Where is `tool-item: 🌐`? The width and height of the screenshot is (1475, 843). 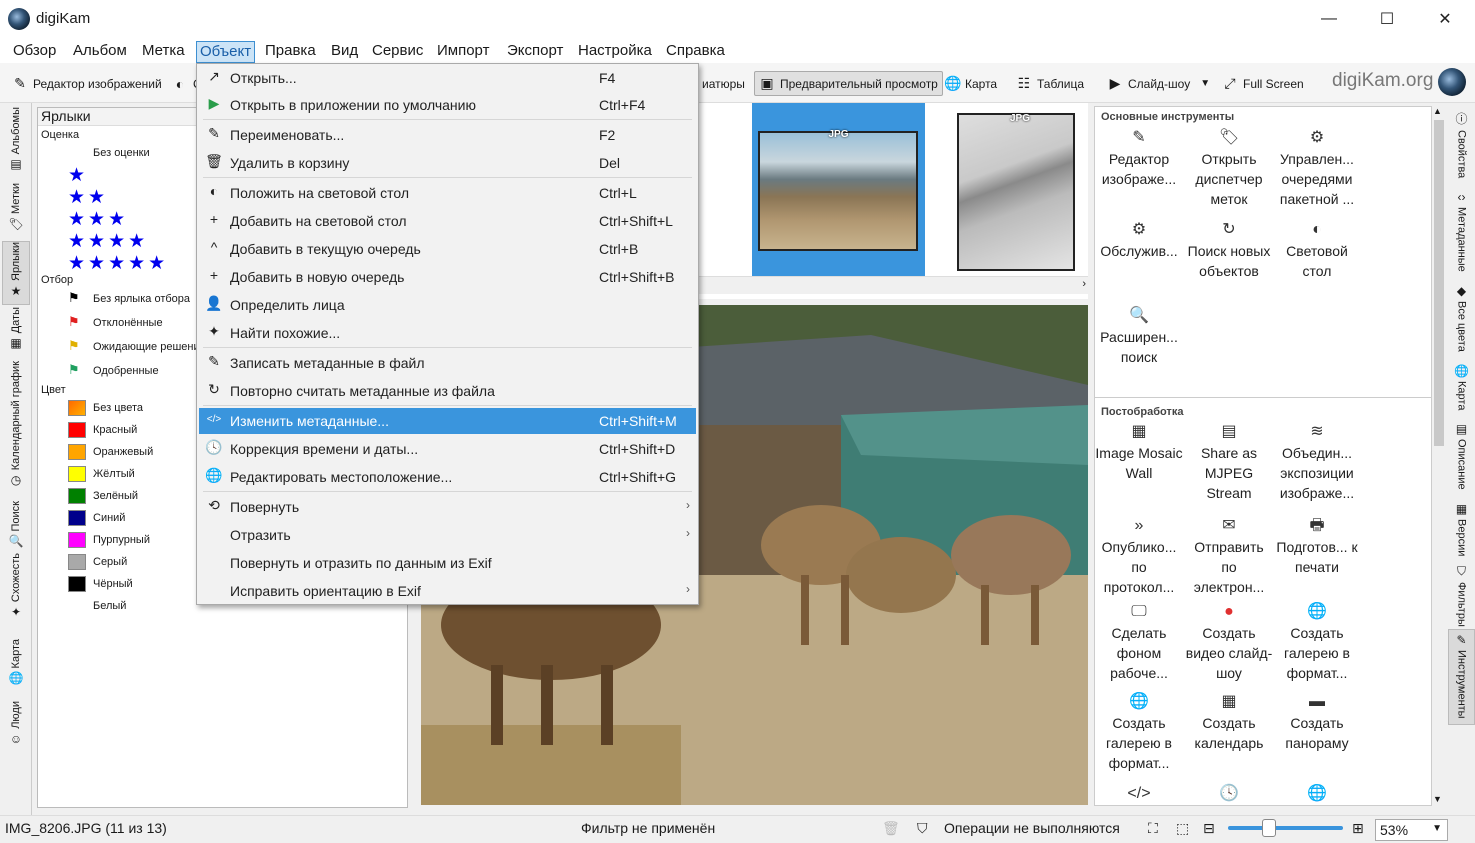
tool-item: 🌐 is located at coordinates (1317, 794).